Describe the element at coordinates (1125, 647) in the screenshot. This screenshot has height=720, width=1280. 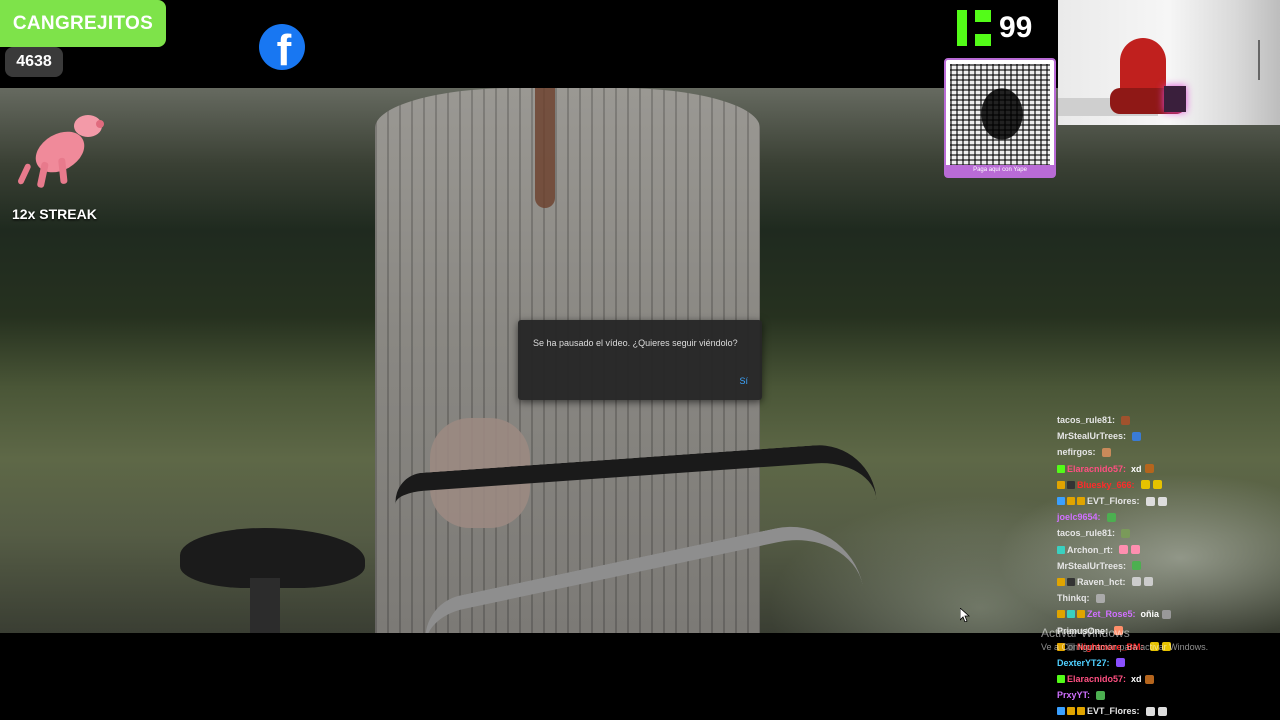
I see `watermark-subtitle: Ve a Configuración para activar Windows.` at that location.